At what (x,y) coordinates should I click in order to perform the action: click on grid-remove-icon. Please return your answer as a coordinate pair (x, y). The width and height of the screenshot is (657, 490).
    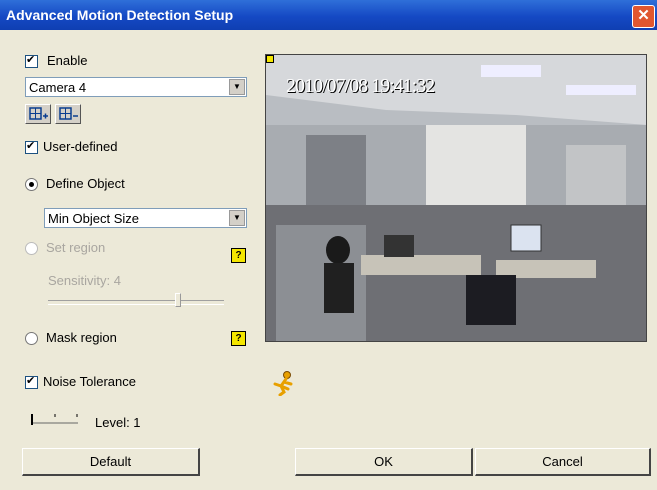
    Looking at the image, I should click on (68, 113).